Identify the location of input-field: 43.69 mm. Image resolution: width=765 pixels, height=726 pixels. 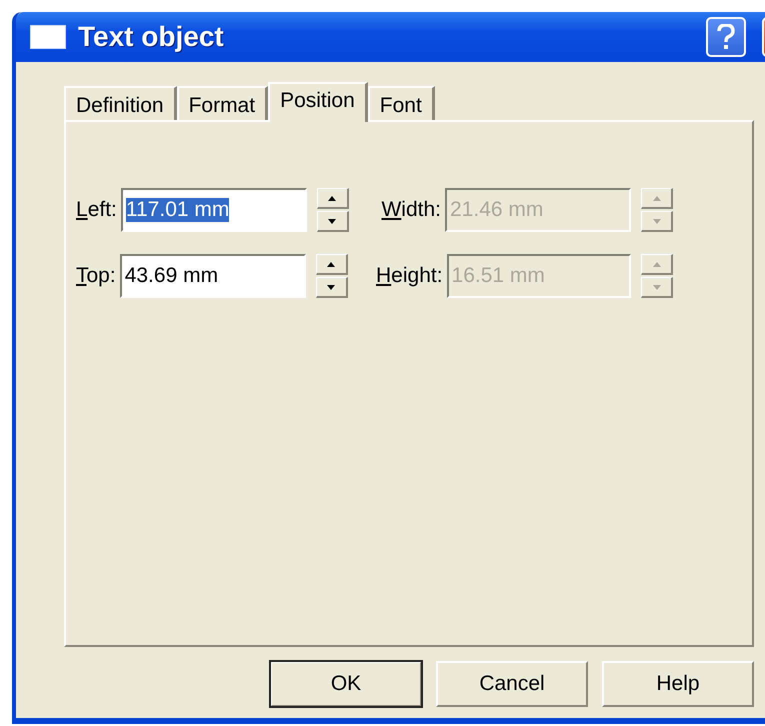
(213, 276).